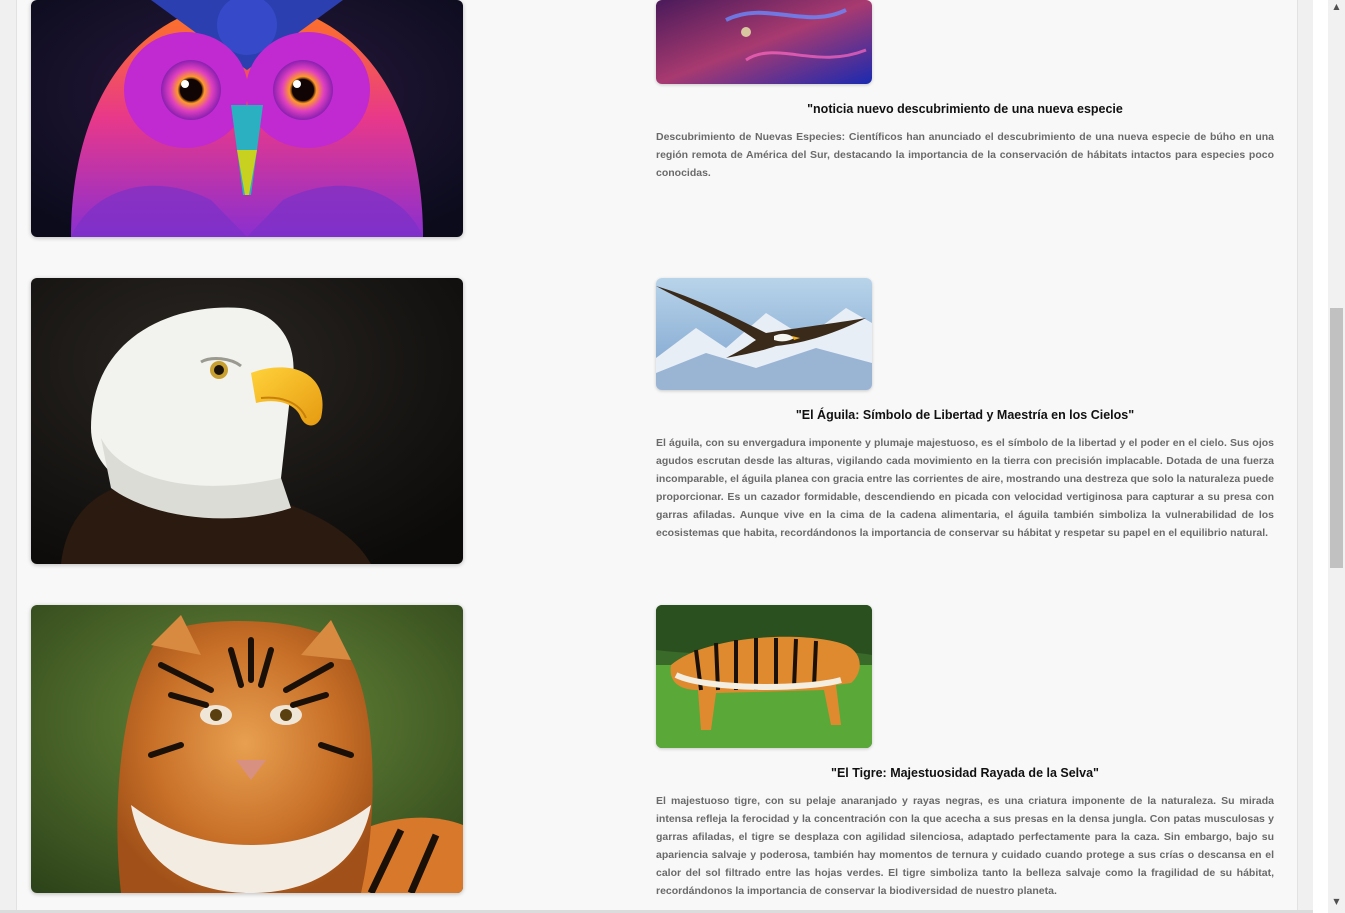  I want to click on scroll-up-arrow-icon: ▲, so click(1336, 7).